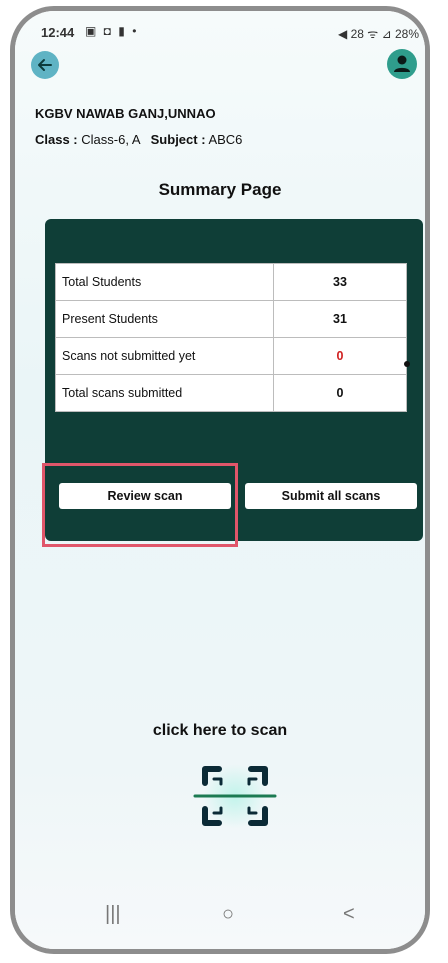  What do you see at coordinates (349, 914) in the screenshot?
I see `nav-back-button: <` at bounding box center [349, 914].